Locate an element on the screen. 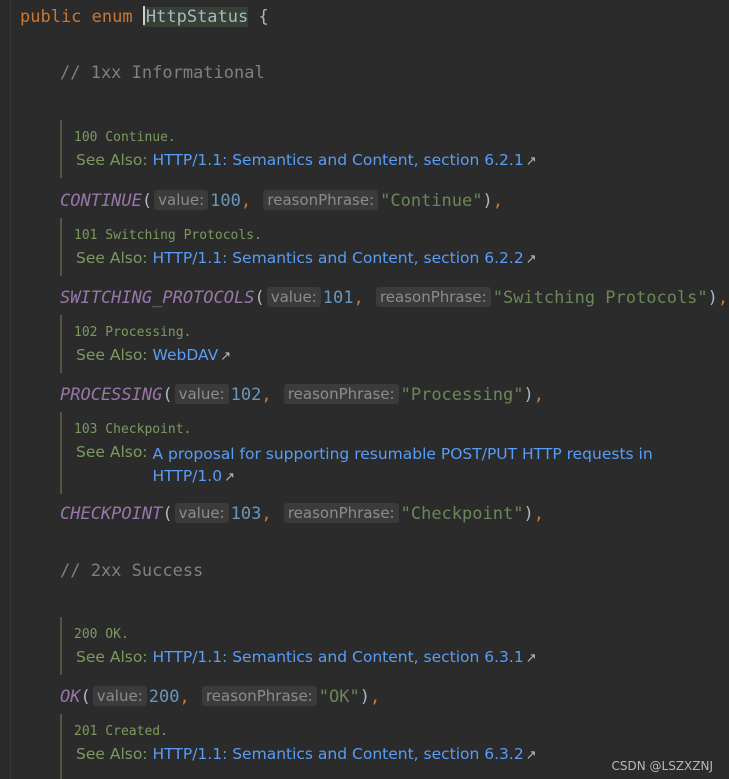  comment-success: // 2xx Success is located at coordinates (131, 571).